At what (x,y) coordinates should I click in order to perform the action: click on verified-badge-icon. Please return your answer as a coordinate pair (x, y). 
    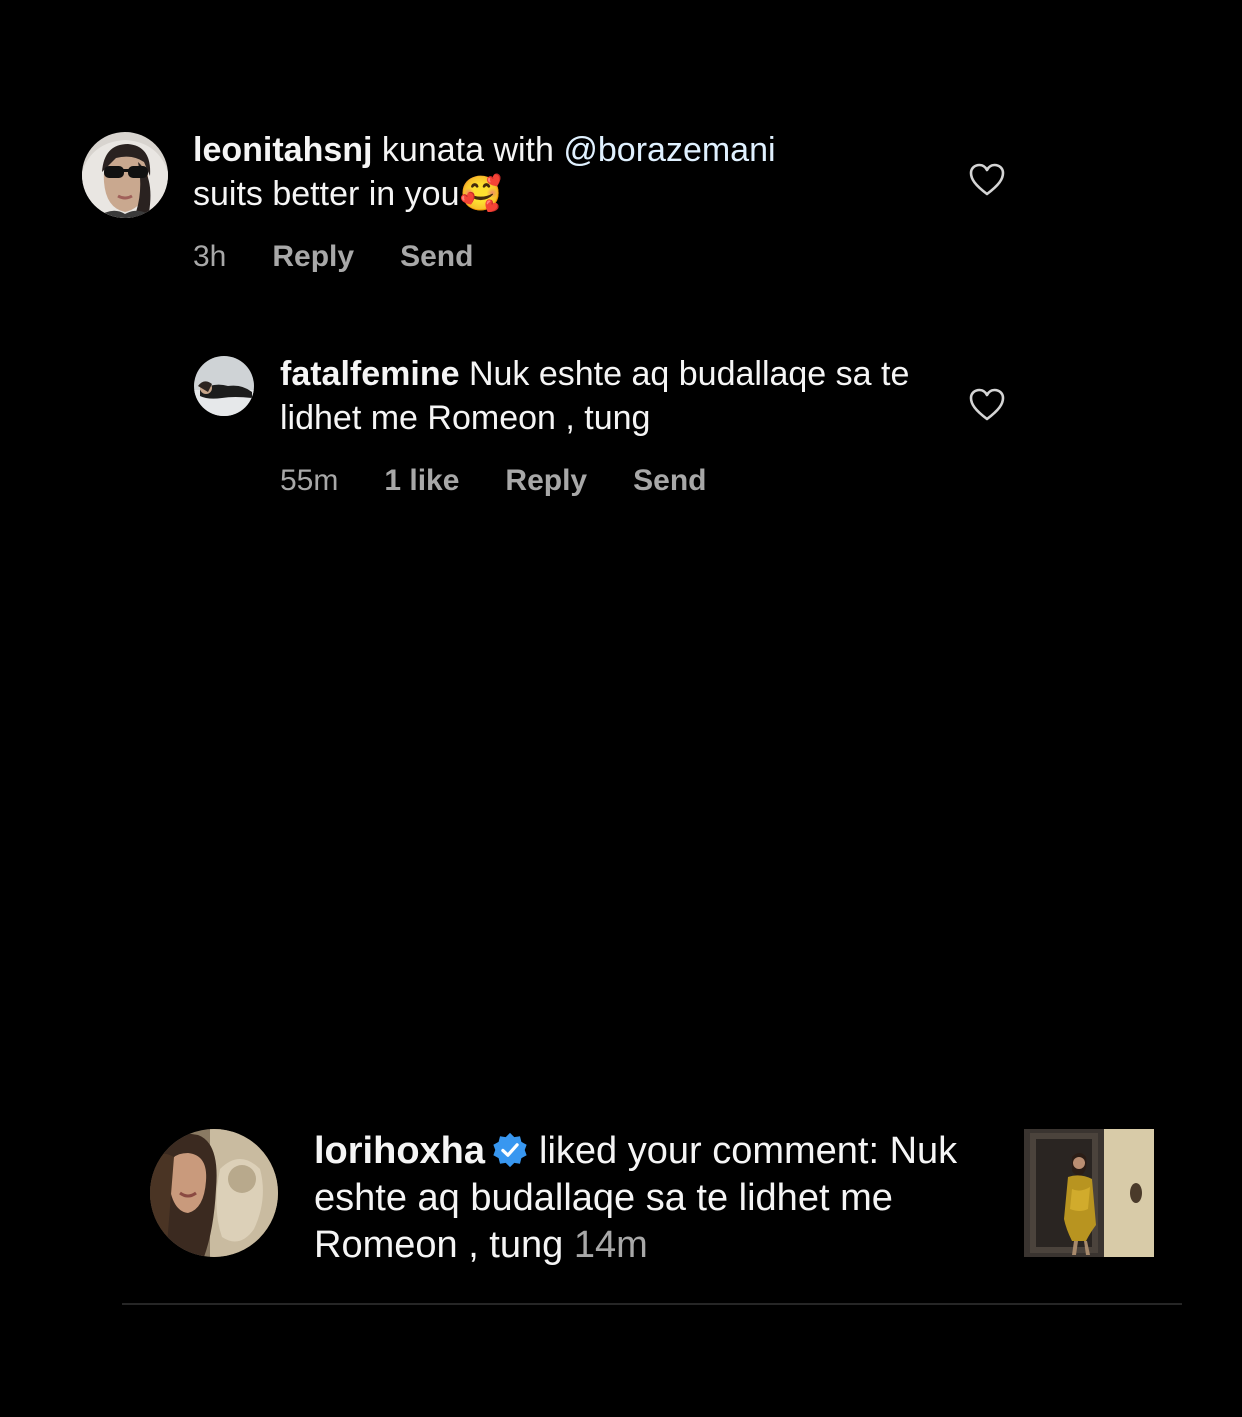
    Looking at the image, I should click on (510, 1150).